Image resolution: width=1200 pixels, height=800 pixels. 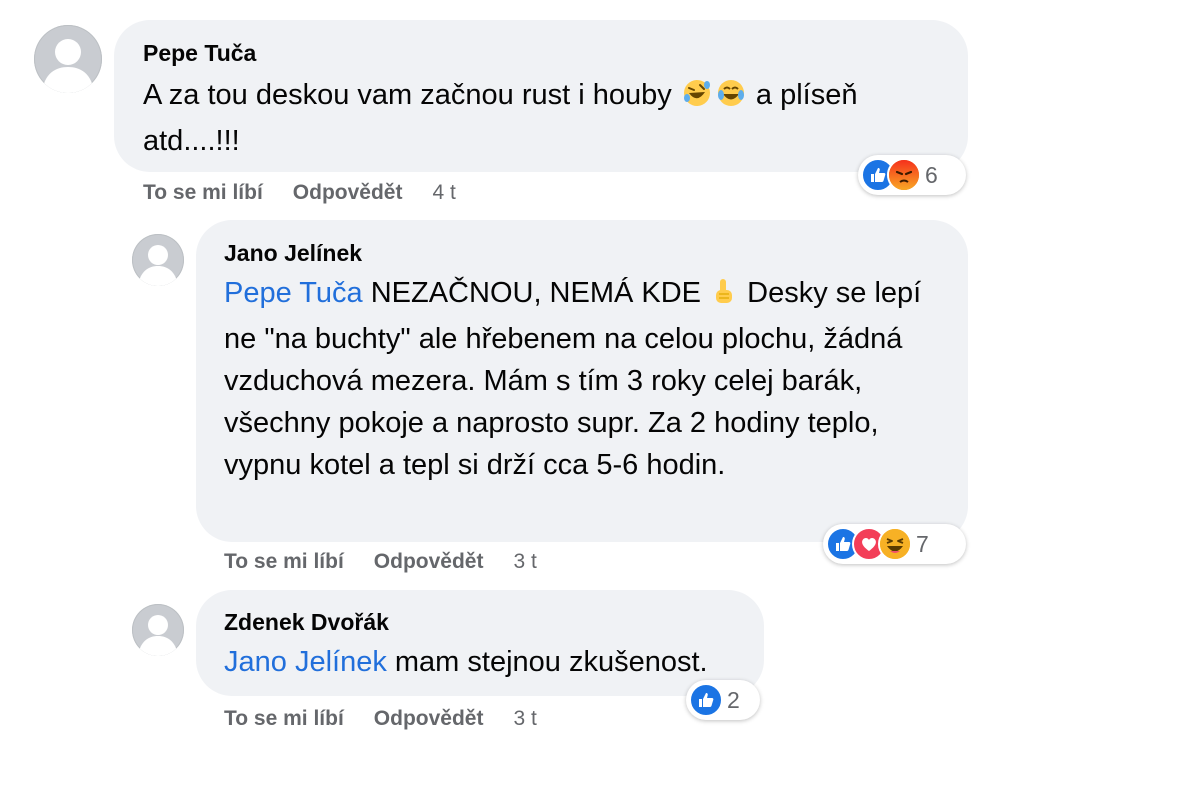 I want to click on reaction-summary: 2, so click(x=723, y=700).